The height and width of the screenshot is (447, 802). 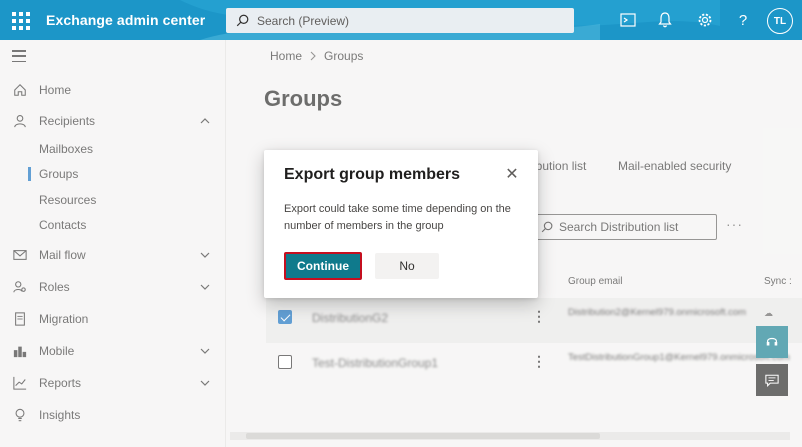 I want to click on notifications-icon, so click(x=665, y=20).